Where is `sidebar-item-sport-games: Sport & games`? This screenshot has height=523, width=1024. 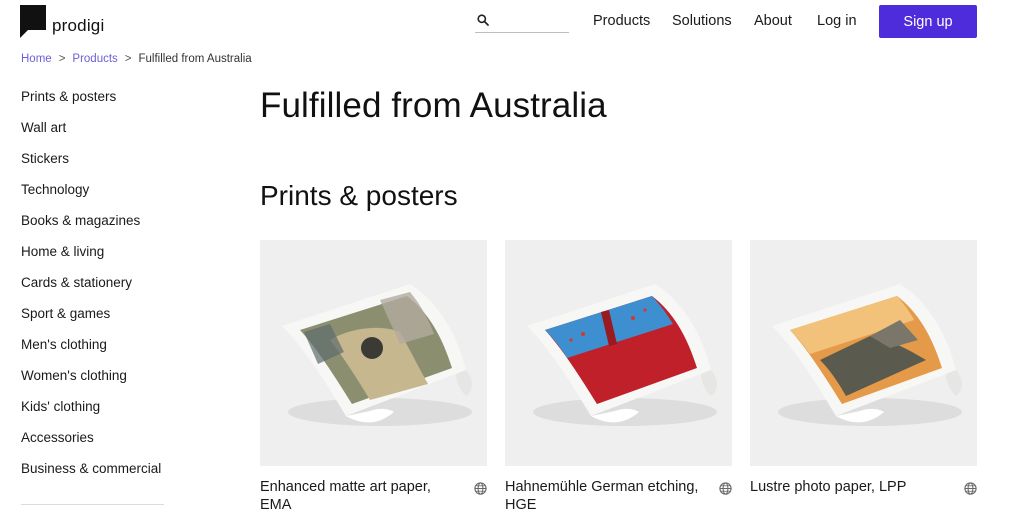 sidebar-item-sport-games: Sport & games is located at coordinates (93, 318).